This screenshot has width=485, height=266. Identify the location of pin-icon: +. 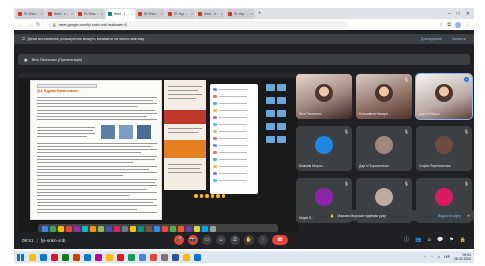
(466, 79).